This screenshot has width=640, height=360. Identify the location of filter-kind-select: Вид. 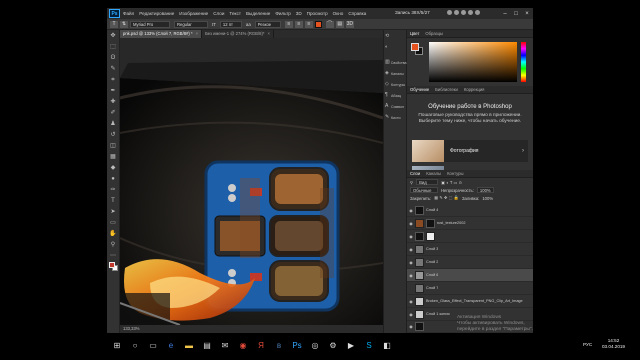
(427, 182).